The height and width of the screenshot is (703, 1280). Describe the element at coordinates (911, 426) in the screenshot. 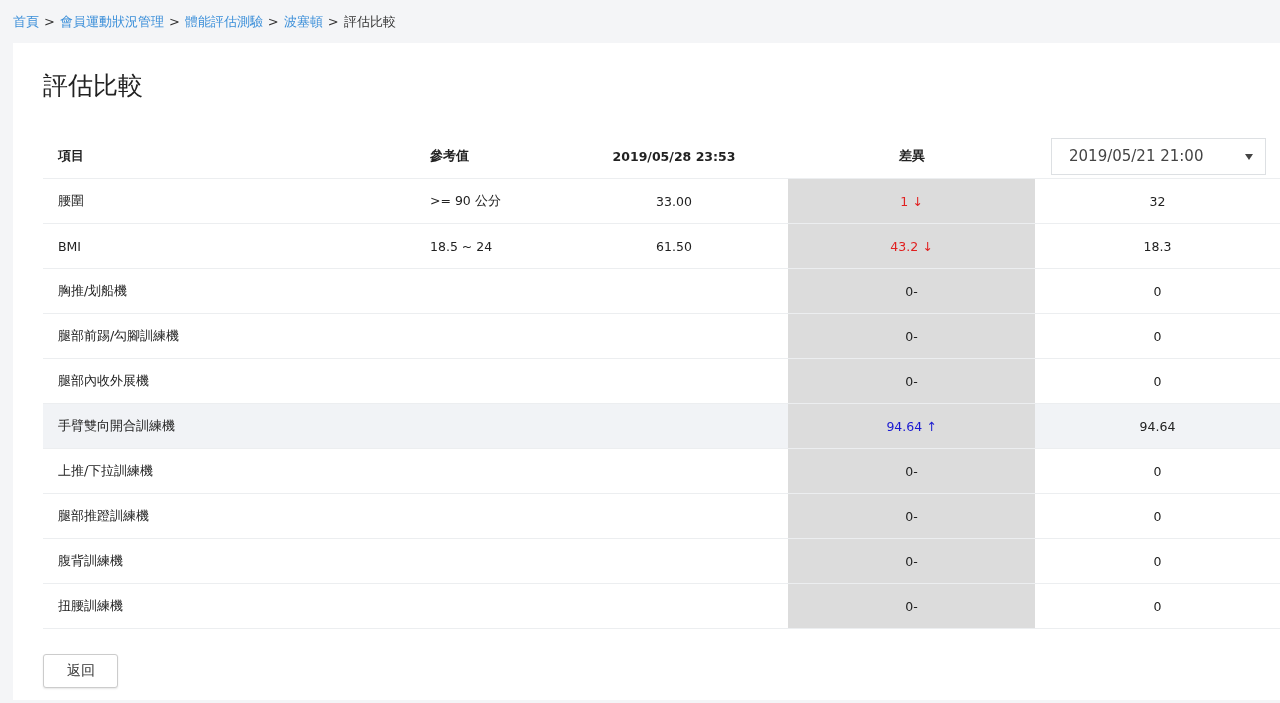

I see `difference-cell: 94.64 ↑` at that location.